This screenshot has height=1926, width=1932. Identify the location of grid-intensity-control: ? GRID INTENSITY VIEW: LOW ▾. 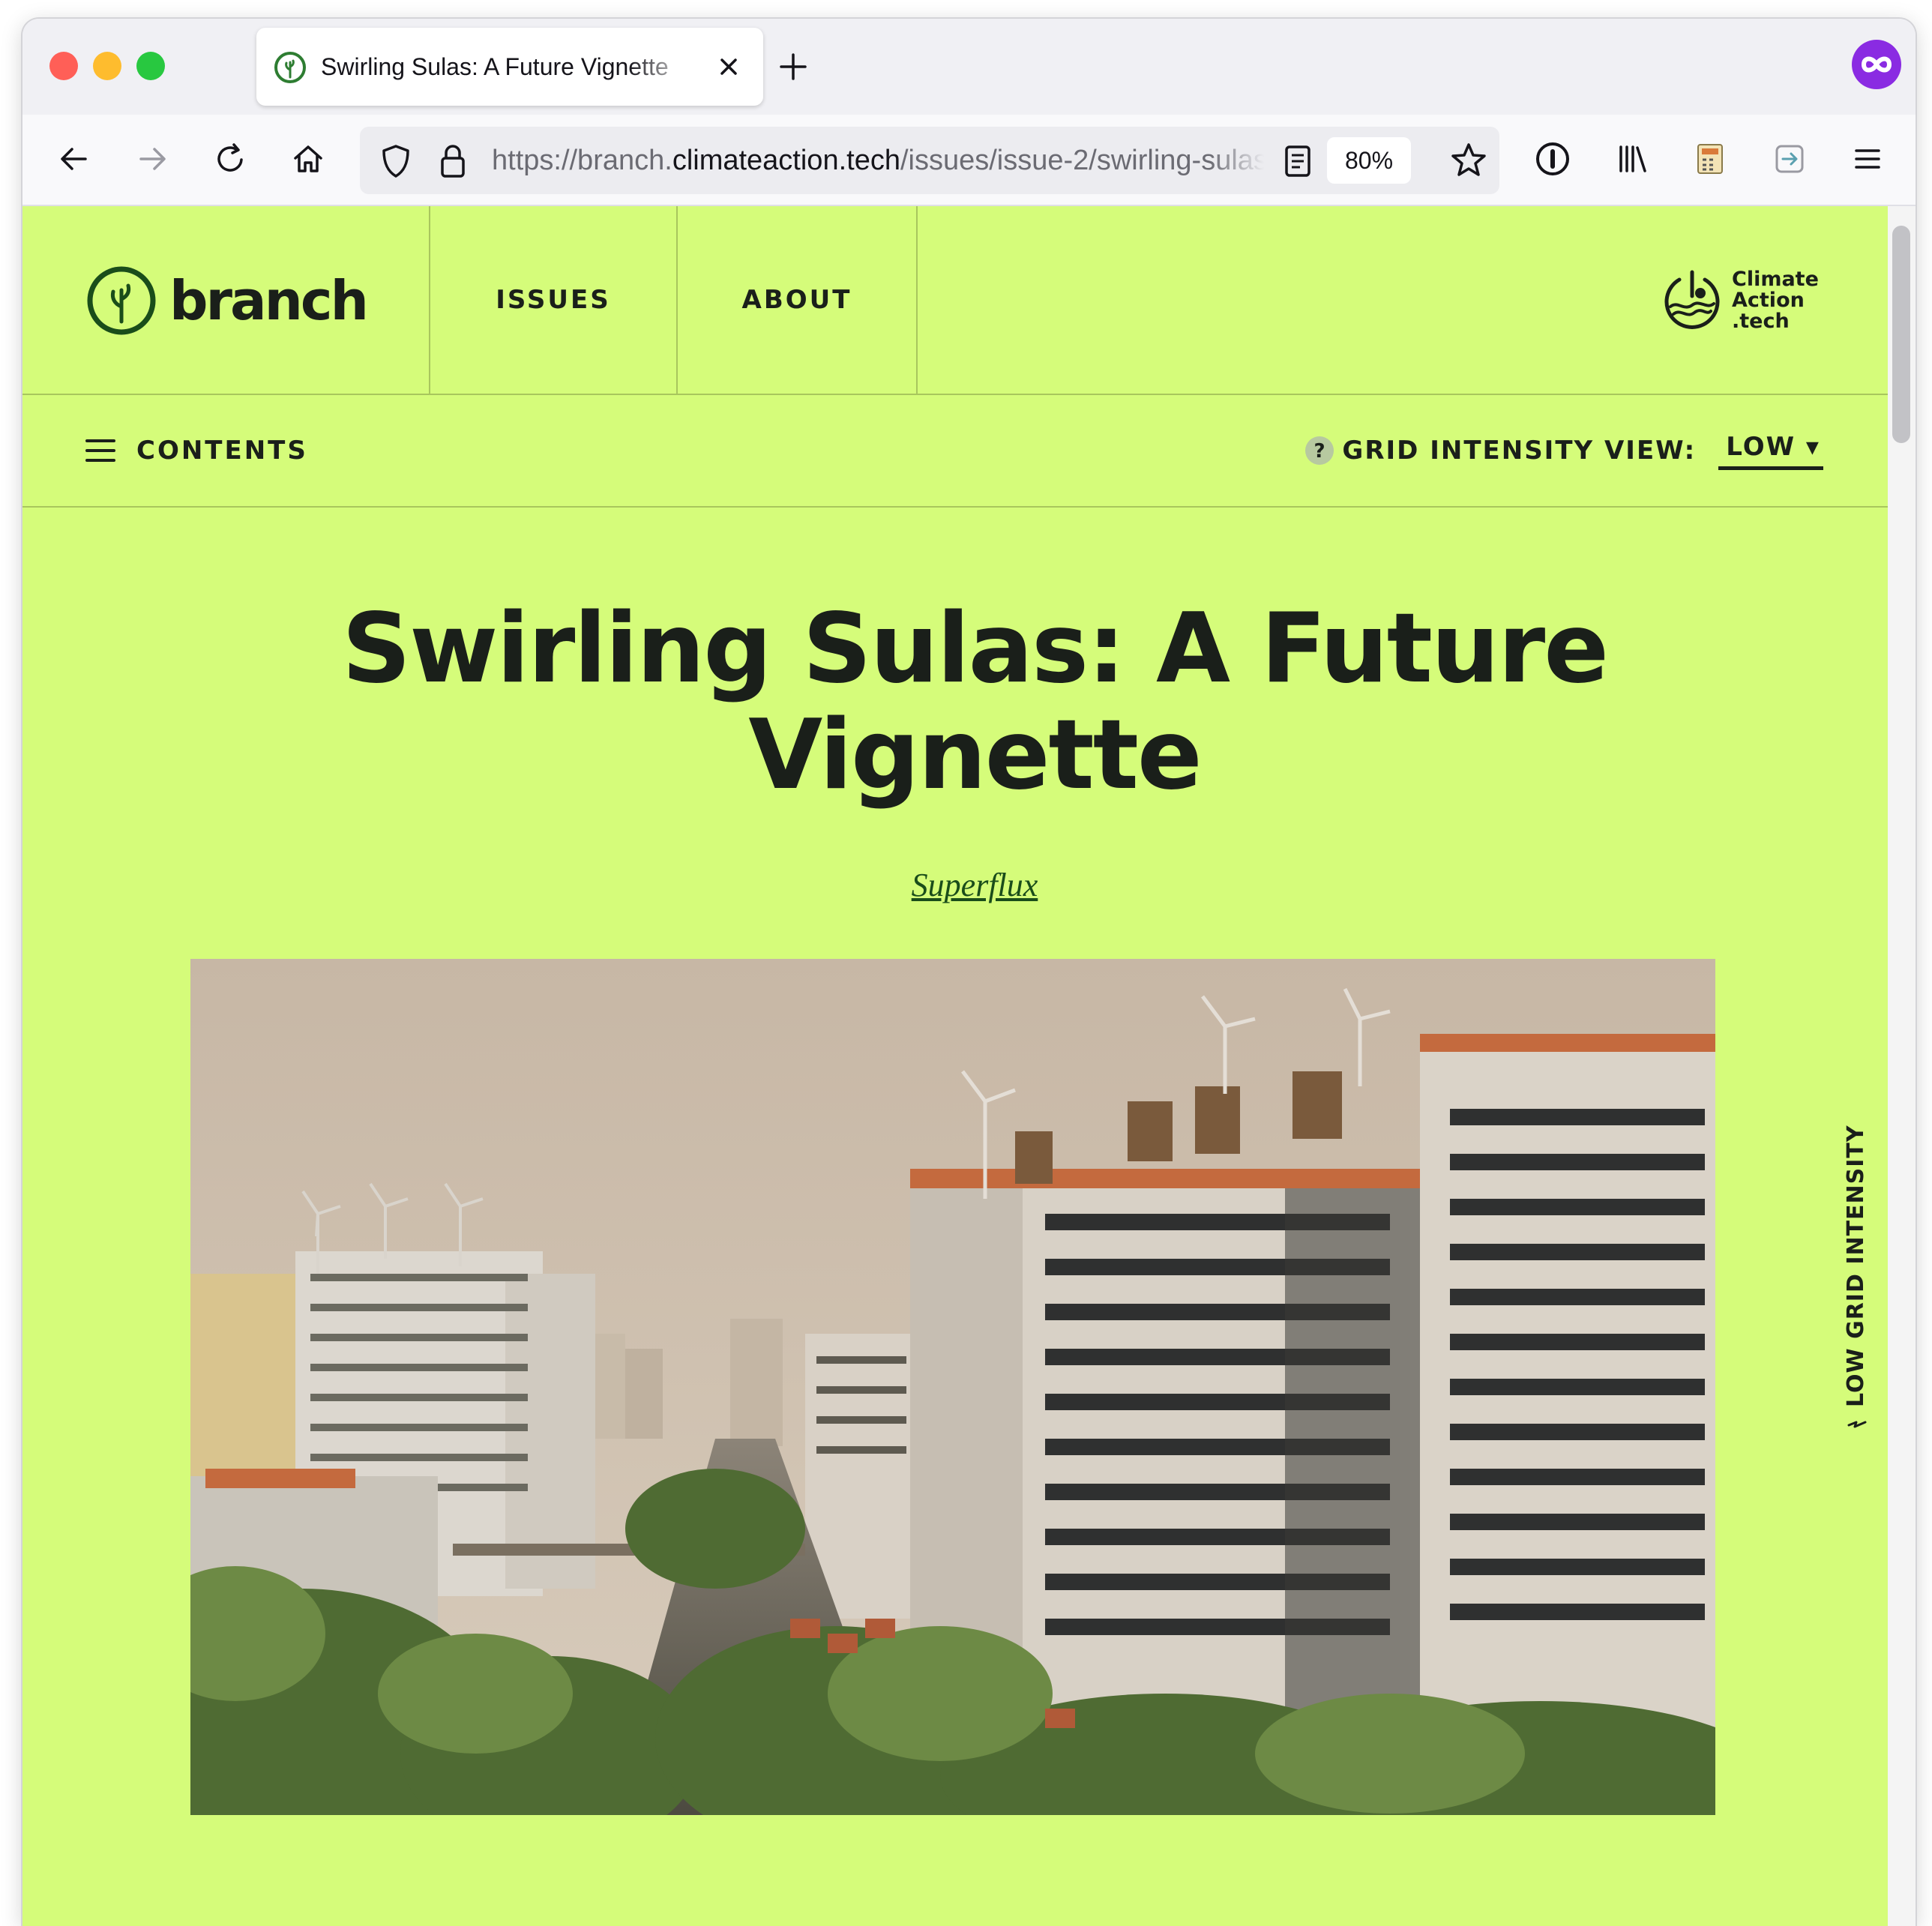
(1564, 450).